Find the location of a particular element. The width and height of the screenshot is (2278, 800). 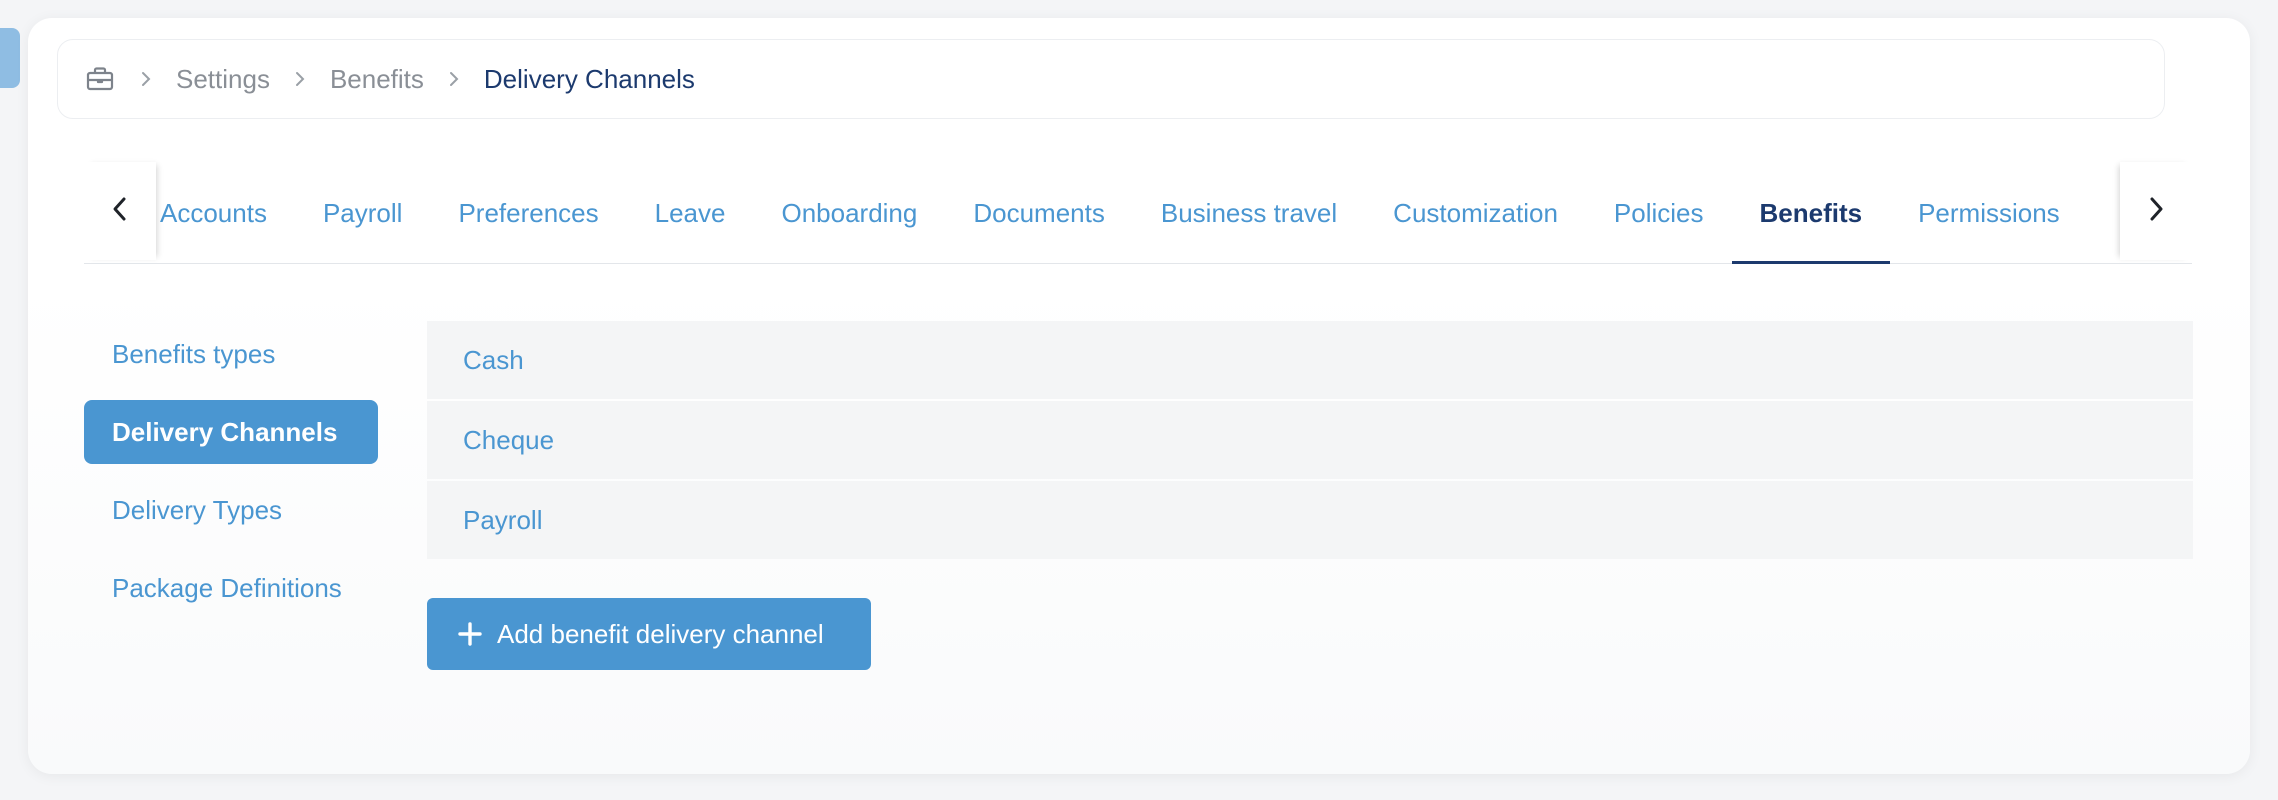

tab-benefits: Benefits is located at coordinates (1811, 213).